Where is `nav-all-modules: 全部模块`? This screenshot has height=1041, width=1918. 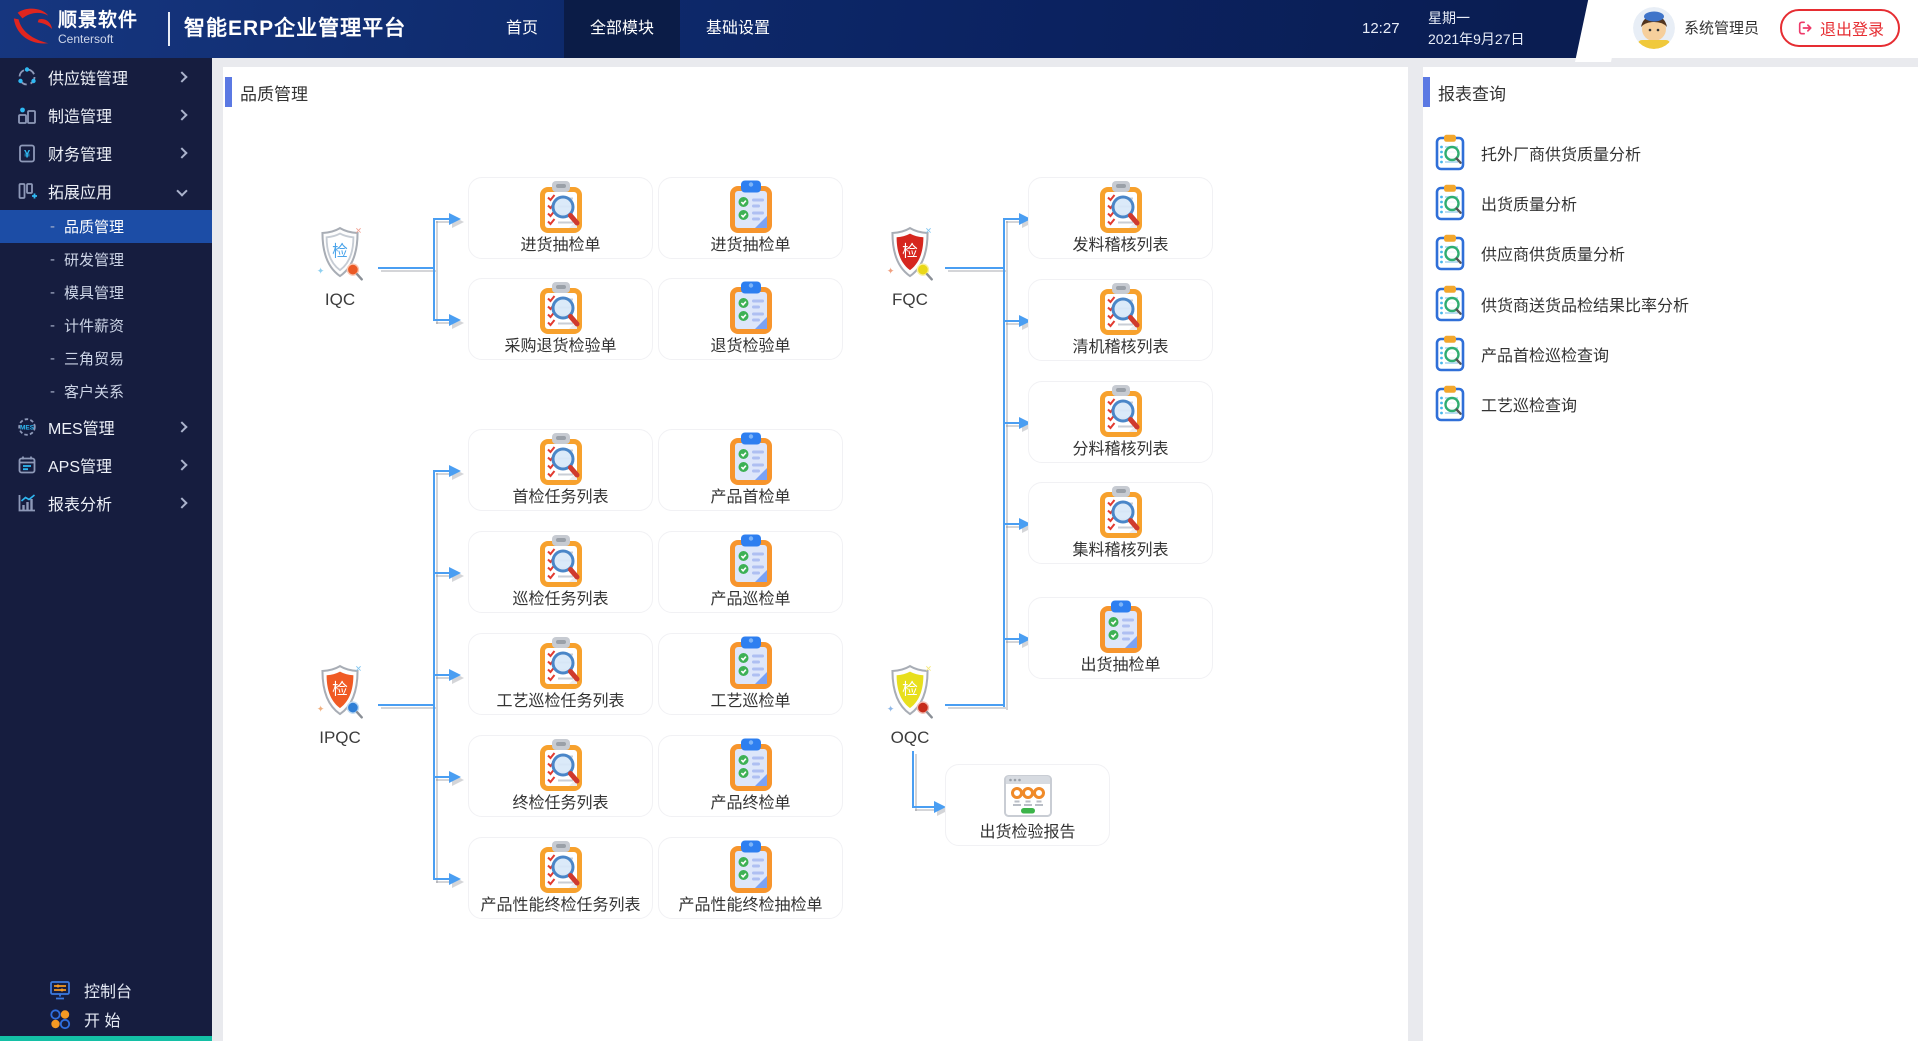 nav-all-modules: 全部模块 is located at coordinates (622, 29).